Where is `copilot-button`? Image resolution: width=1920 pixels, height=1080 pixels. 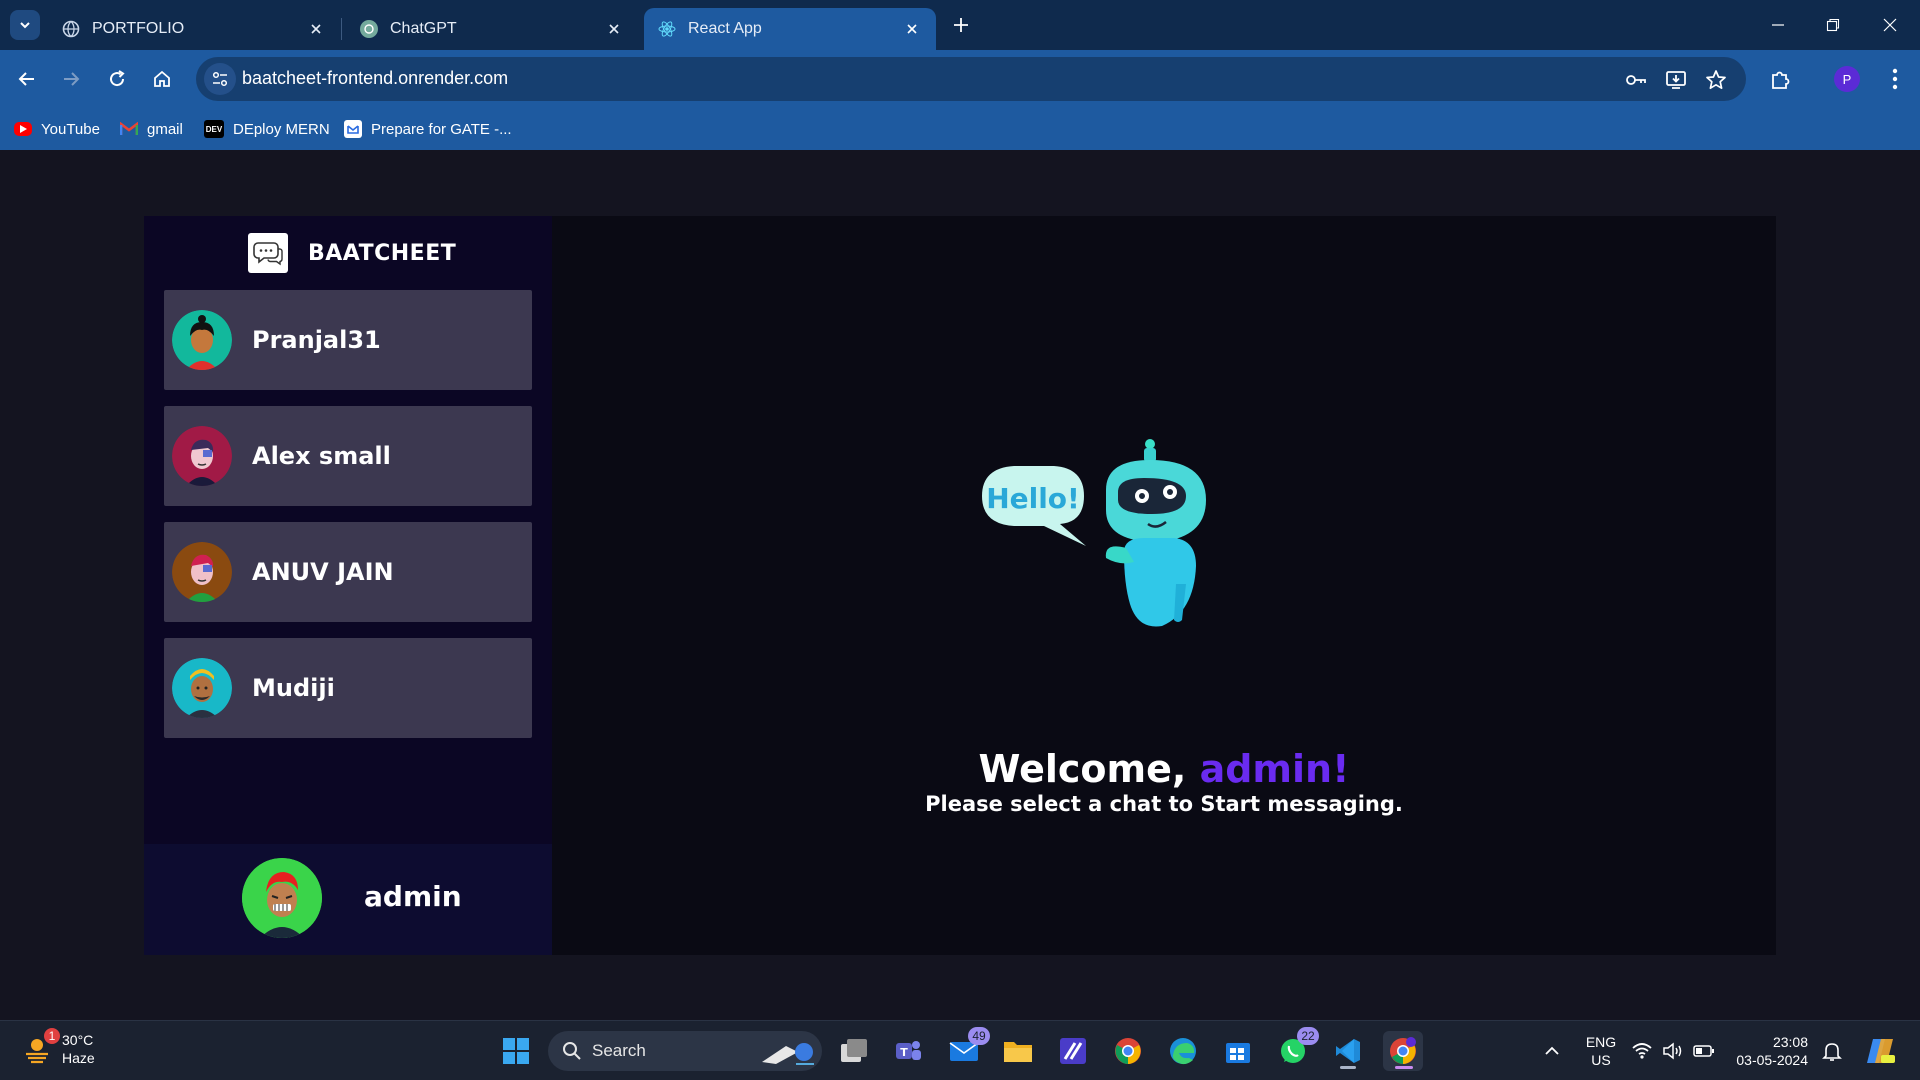 copilot-button is located at coordinates (1880, 1051).